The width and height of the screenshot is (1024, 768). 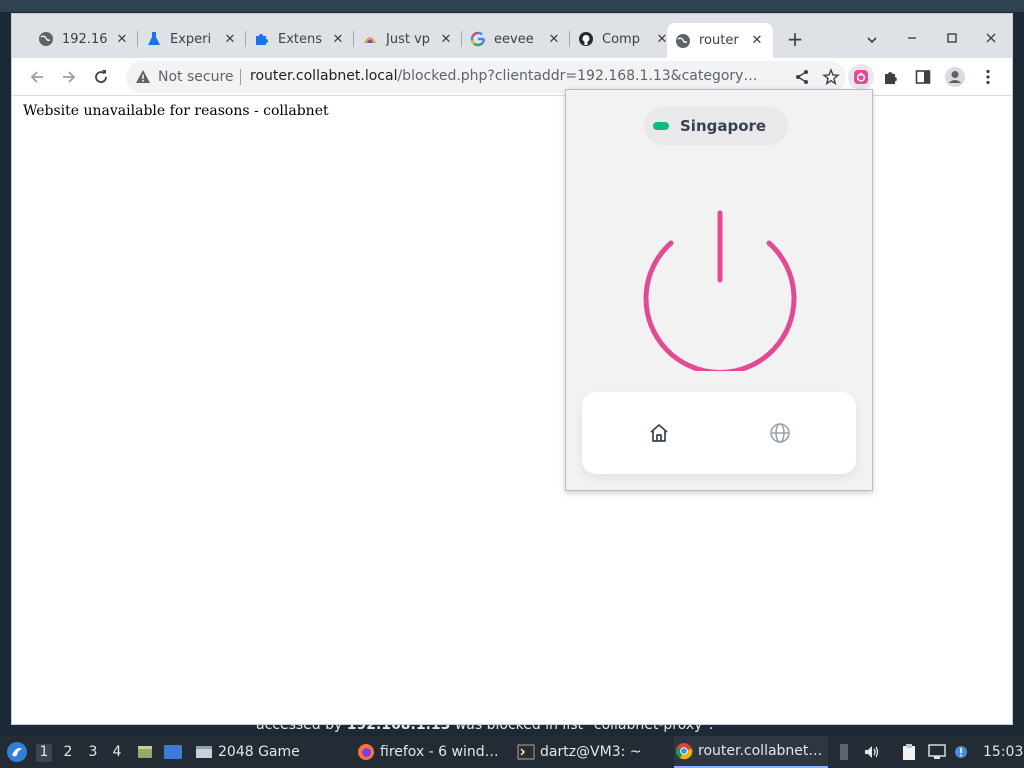 I want to click on app-menu-icon, so click(x=17, y=752).